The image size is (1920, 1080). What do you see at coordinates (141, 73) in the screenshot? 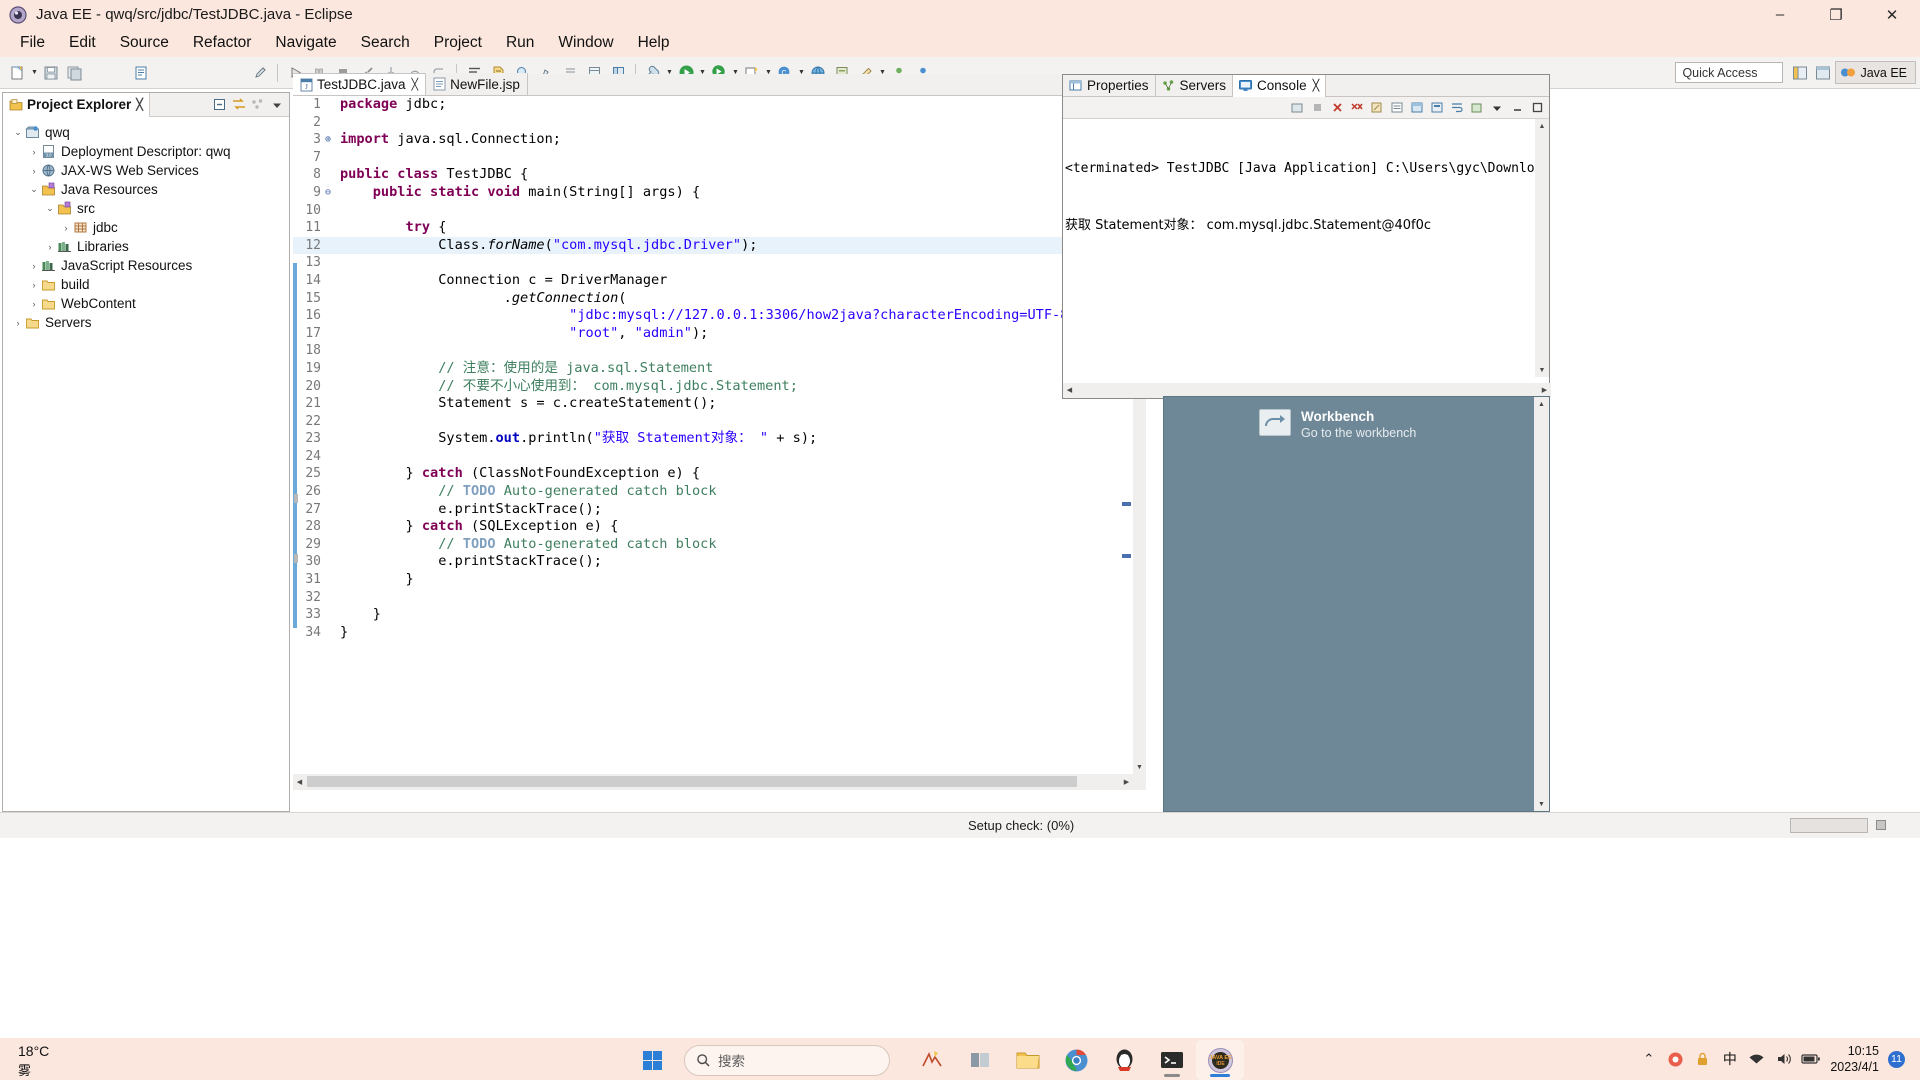
I see `print-icon` at bounding box center [141, 73].